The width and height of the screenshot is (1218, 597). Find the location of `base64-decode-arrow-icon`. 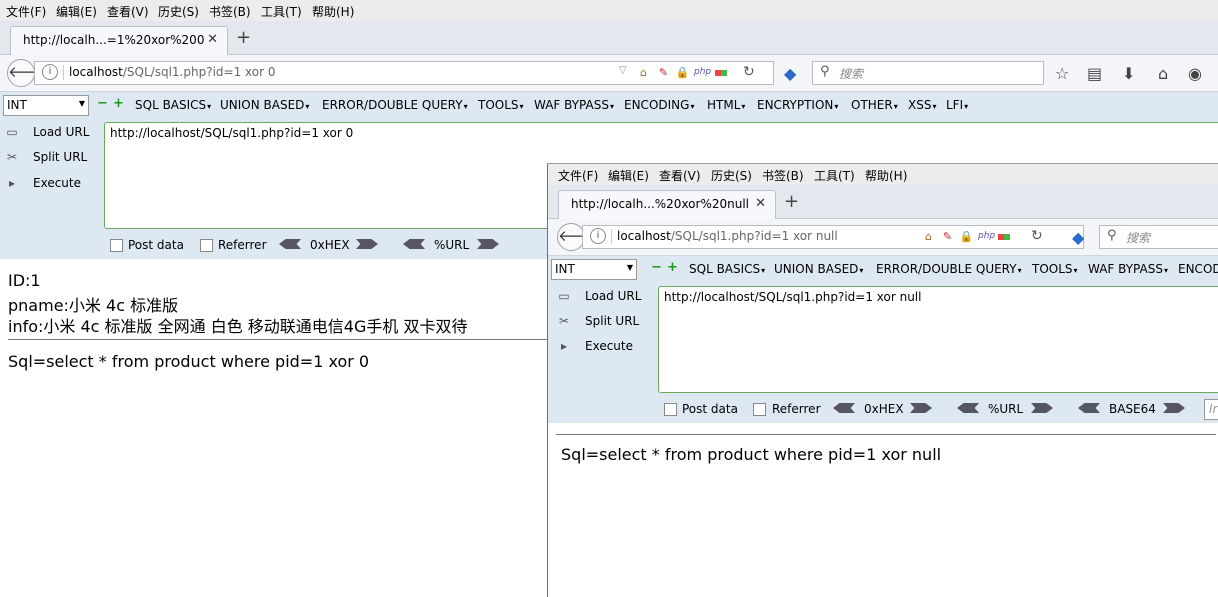

base64-decode-arrow-icon is located at coordinates (1089, 408).